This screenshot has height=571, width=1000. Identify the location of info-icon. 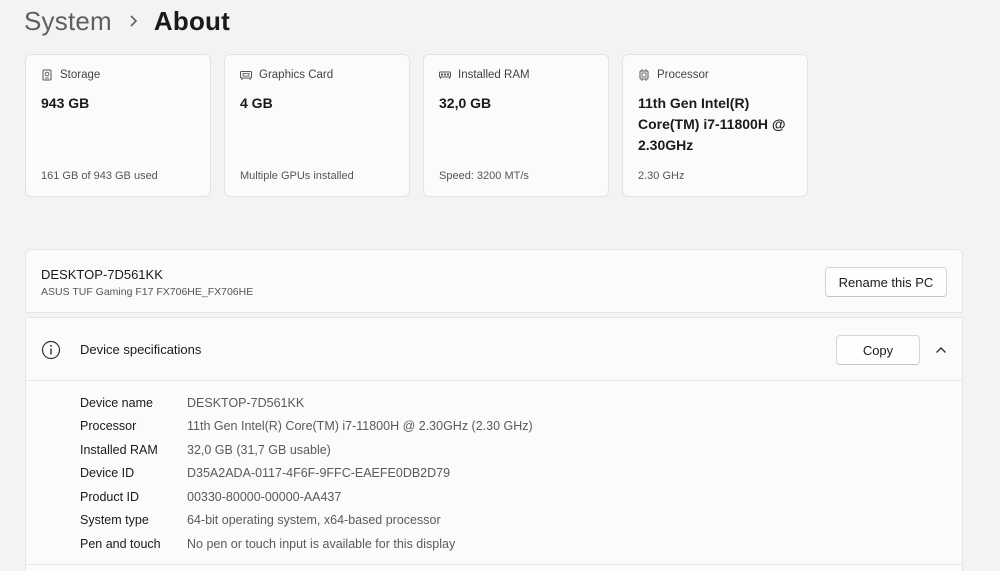
(51, 350).